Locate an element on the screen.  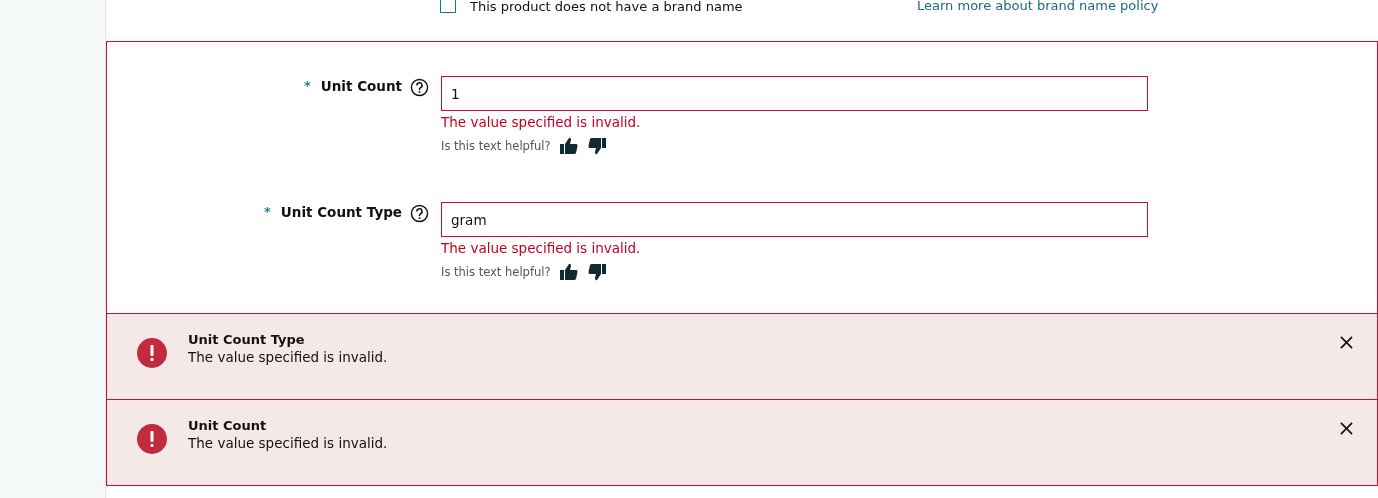
checkbox-label: This product does not have a brand name is located at coordinates (606, 6).